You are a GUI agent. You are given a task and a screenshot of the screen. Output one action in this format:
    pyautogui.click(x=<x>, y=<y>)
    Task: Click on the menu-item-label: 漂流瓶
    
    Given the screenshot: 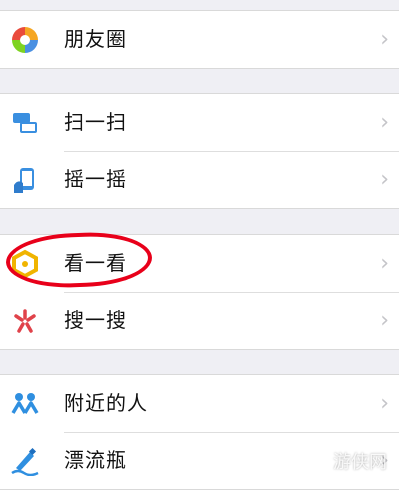 What is the action you would take?
    pyautogui.click(x=95, y=460)
    